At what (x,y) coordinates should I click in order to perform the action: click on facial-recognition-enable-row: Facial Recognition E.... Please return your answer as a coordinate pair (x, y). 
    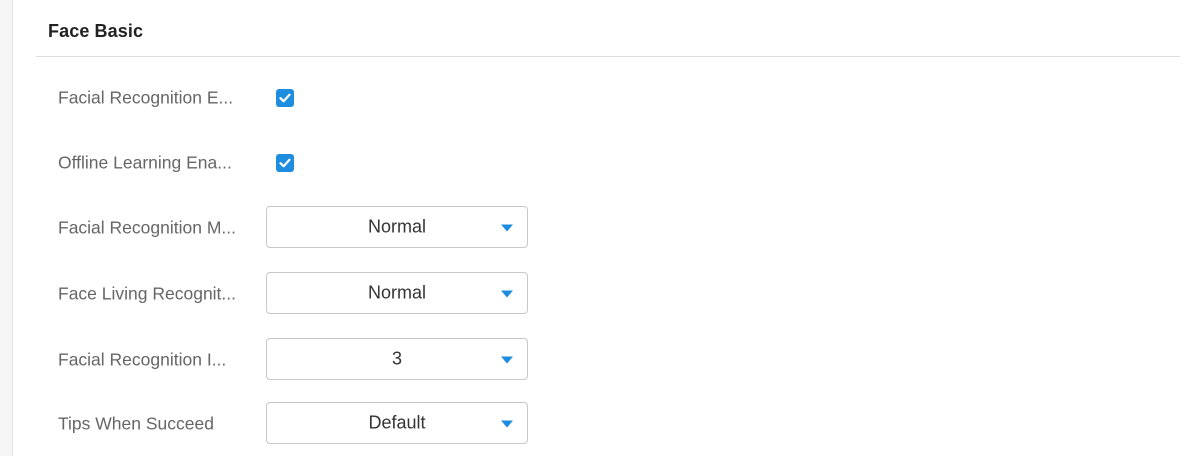
    Looking at the image, I should click on (358, 98).